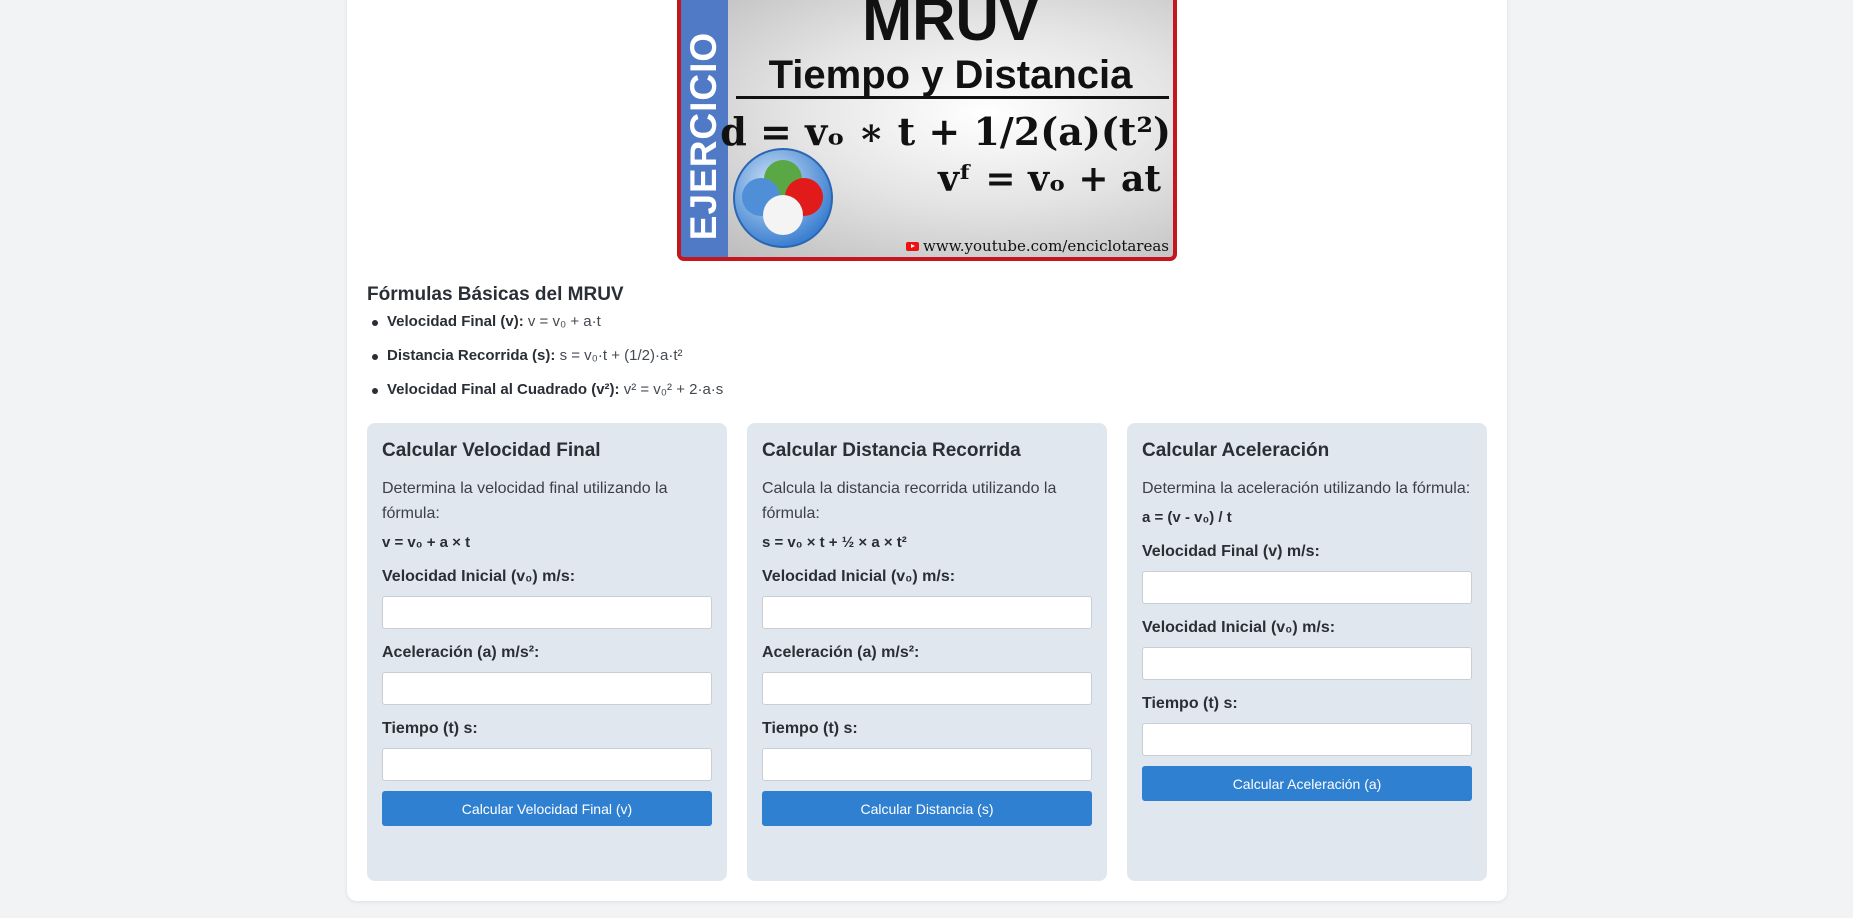  Describe the element at coordinates (1049, 179) in the screenshot. I see `banner-velocity-formula: vᶠ = vₒ + at` at that location.